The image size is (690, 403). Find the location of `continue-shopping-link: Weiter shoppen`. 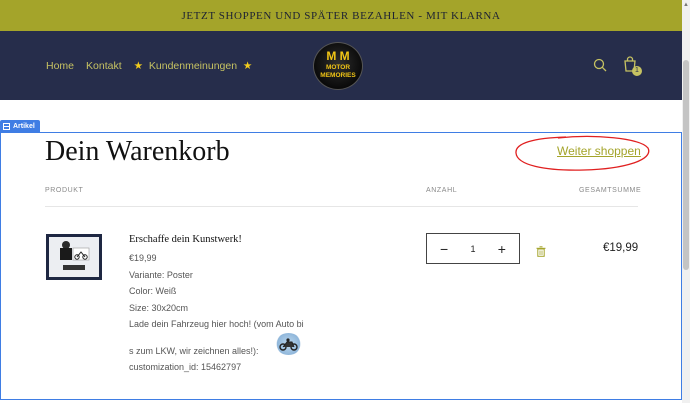

continue-shopping-link: Weiter shoppen is located at coordinates (599, 151).